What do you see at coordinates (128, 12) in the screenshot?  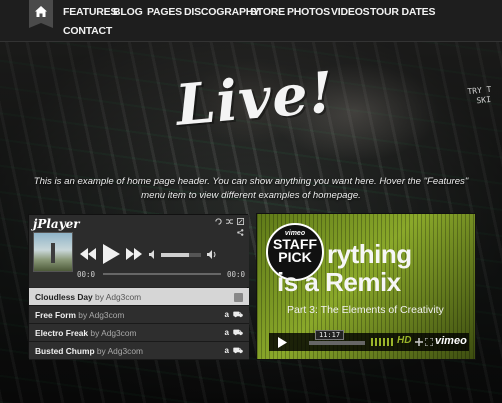 I see `nav-item-blog: BLOG` at bounding box center [128, 12].